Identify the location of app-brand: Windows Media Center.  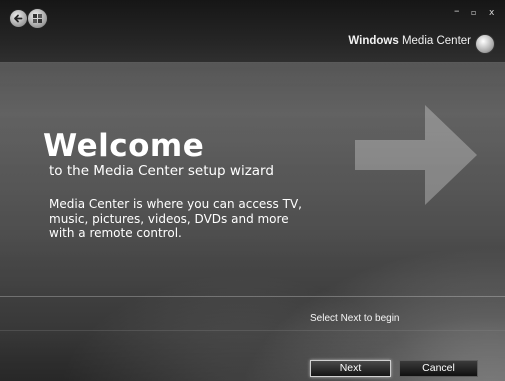
(409, 41).